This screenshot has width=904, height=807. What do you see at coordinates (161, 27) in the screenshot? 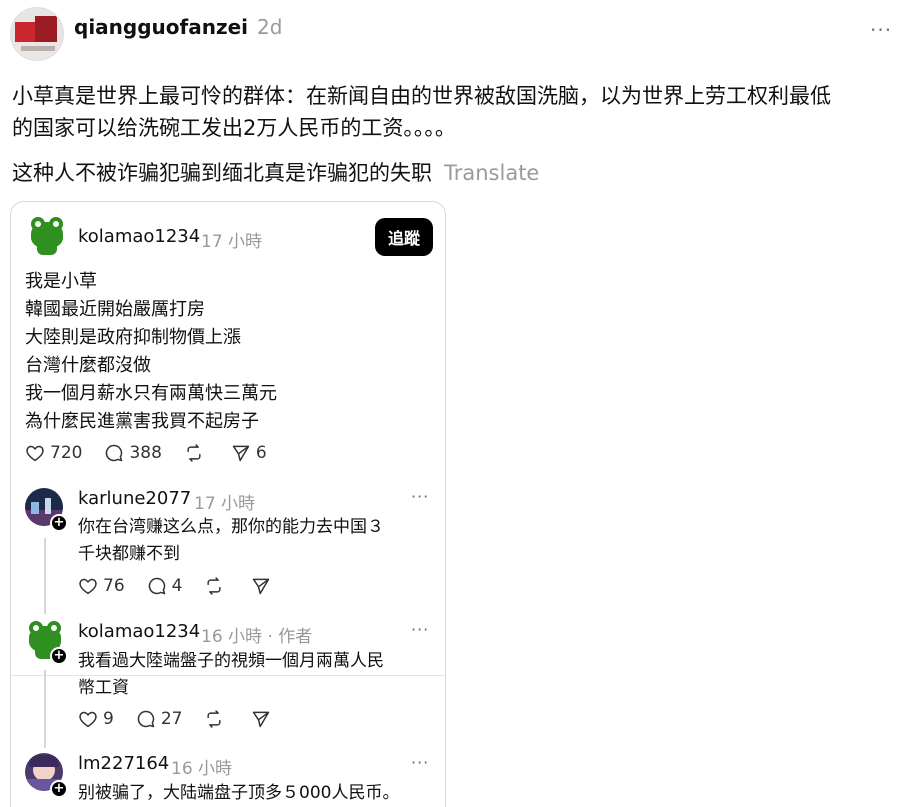
I see `post-username: qiangguofanzei` at bounding box center [161, 27].